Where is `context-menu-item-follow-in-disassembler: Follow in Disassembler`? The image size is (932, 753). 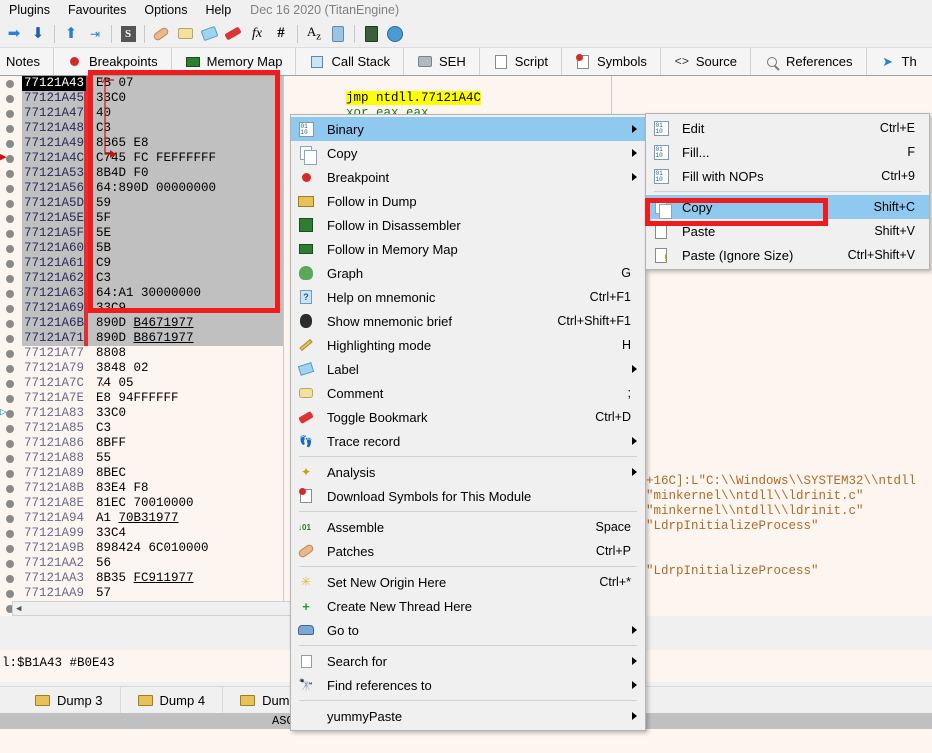 context-menu-item-follow-in-disassembler: Follow in Disassembler is located at coordinates (468, 225).